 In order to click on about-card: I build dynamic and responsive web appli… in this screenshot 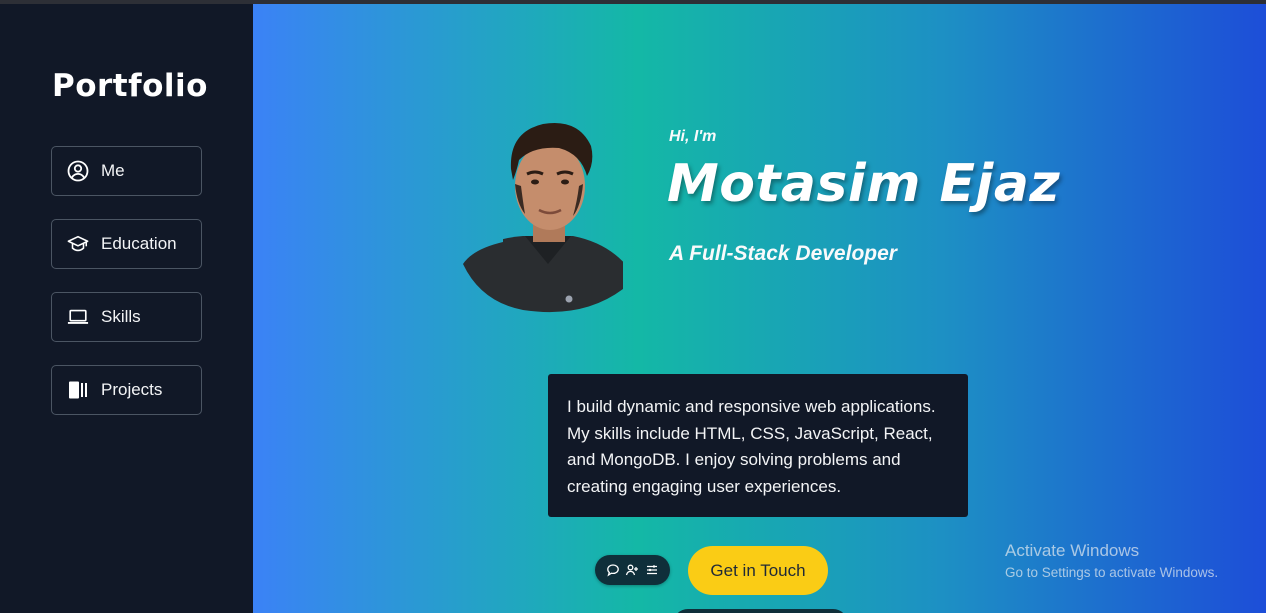, I will do `click(758, 445)`.